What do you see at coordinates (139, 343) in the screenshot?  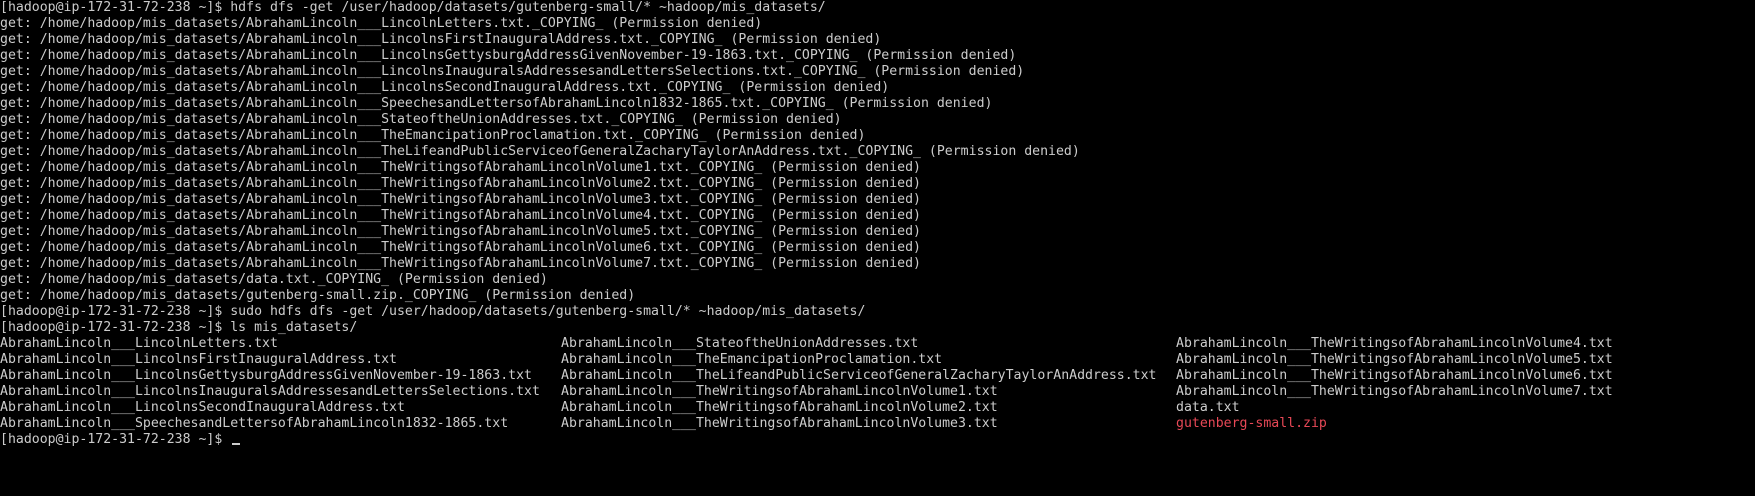 I see `file-name: AbrahamLincoln___LincolnLetters.txt` at bounding box center [139, 343].